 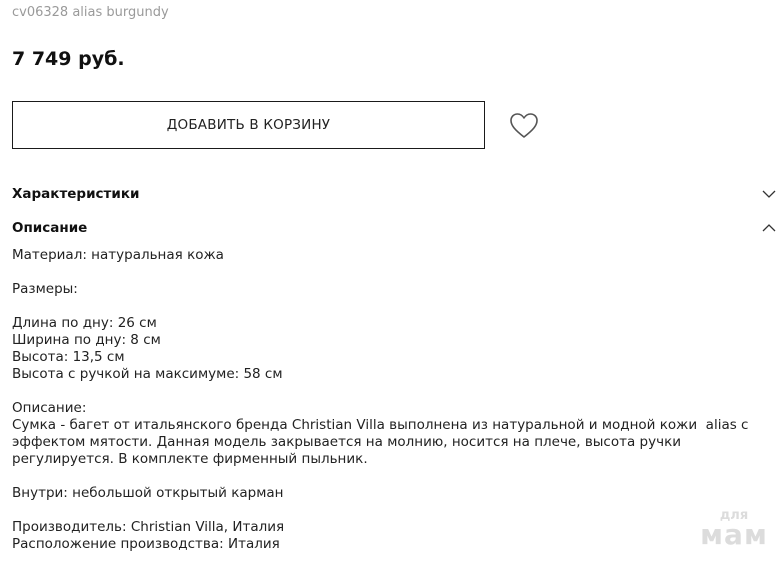 I want to click on handle-height-text: Высота с ручкой на максимуме: 58 см, so click(x=147, y=374).